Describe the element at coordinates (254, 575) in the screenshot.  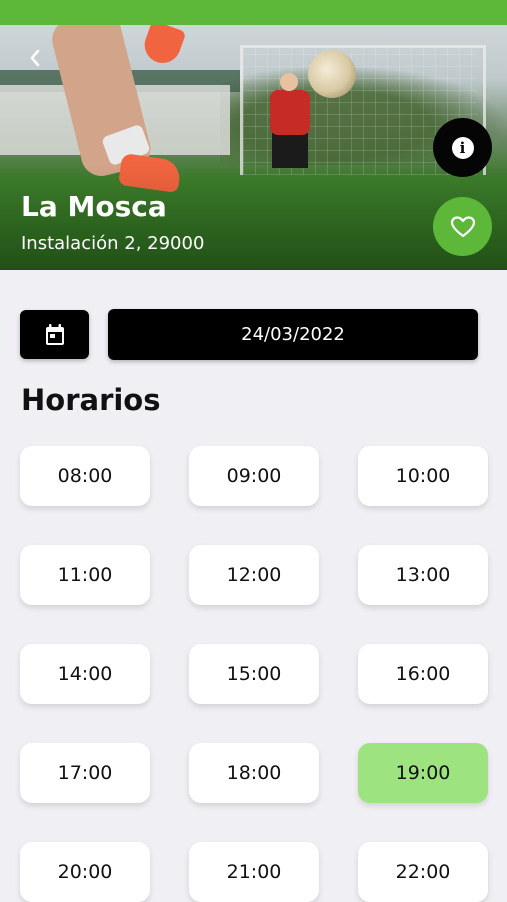
I see `time-slot-button: 12:00` at that location.